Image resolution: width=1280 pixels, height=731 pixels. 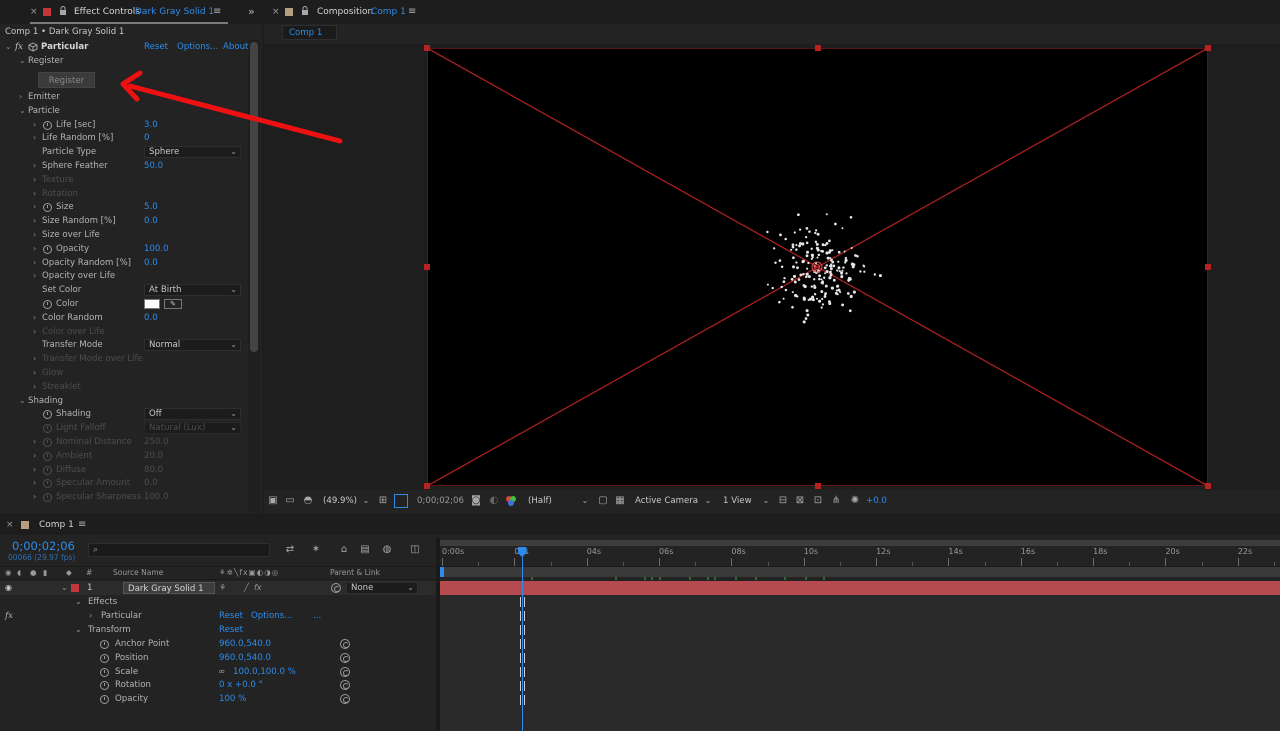 What do you see at coordinates (123, 304) in the screenshot?
I see `property-row: Color ✎` at bounding box center [123, 304].